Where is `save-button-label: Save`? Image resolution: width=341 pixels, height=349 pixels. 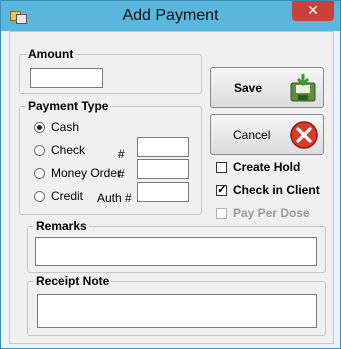
save-button-label: Save is located at coordinates (248, 88).